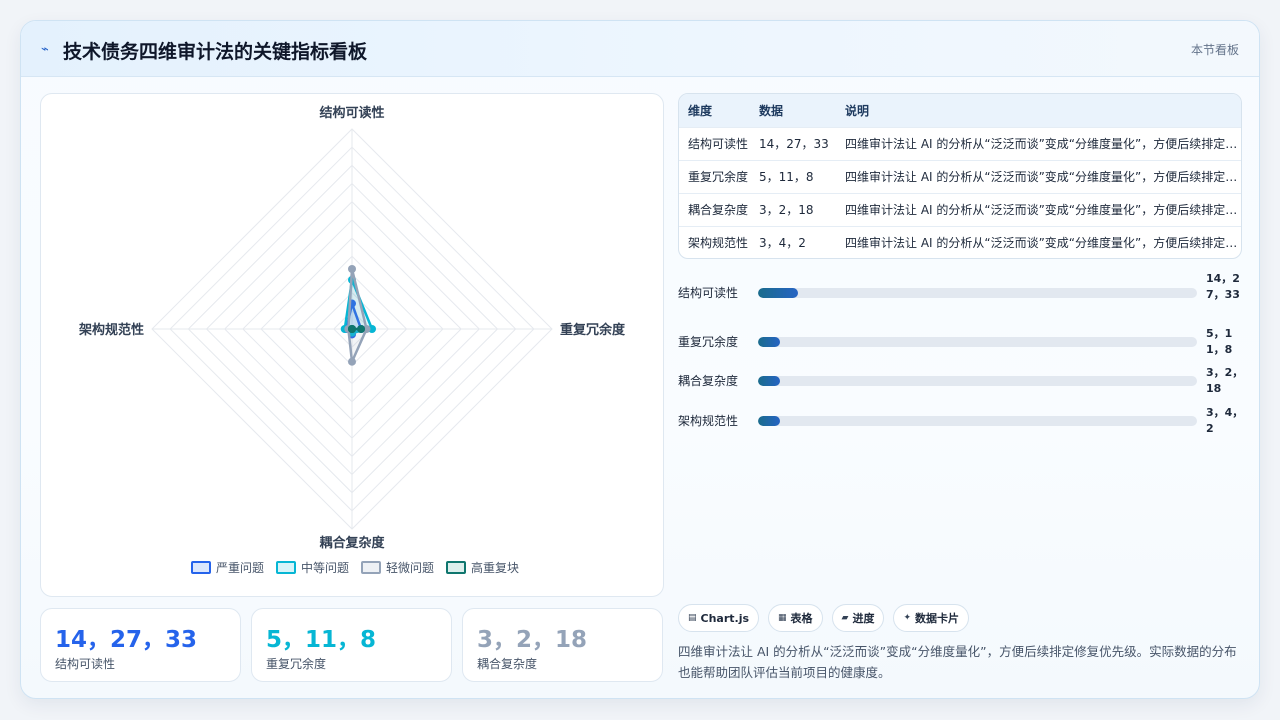 Image resolution: width=1280 pixels, height=720 pixels. I want to click on legend-swatch-minor, so click(371, 567).